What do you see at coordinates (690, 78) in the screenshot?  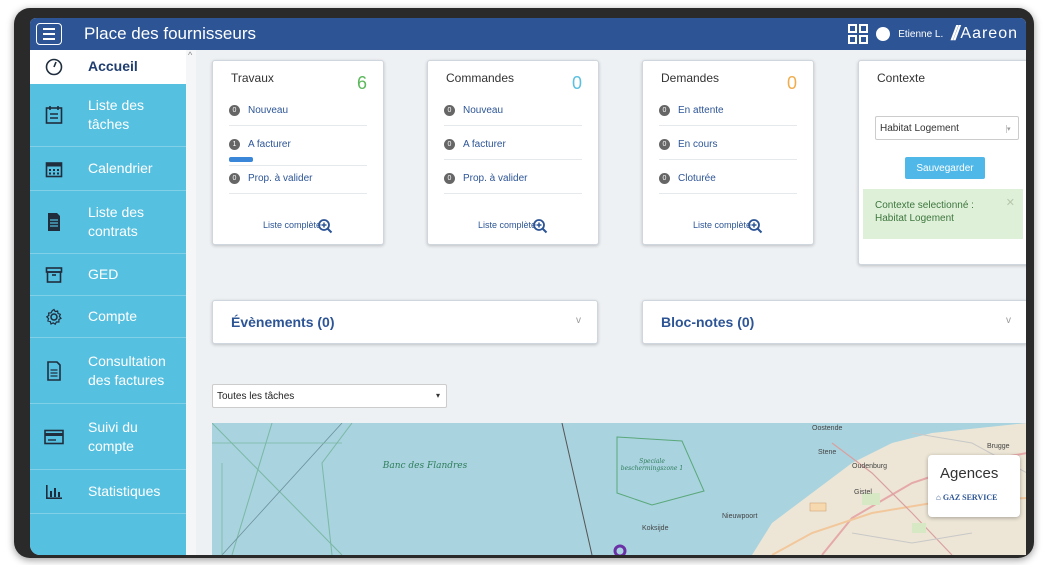 I see `card-title: Demandes` at bounding box center [690, 78].